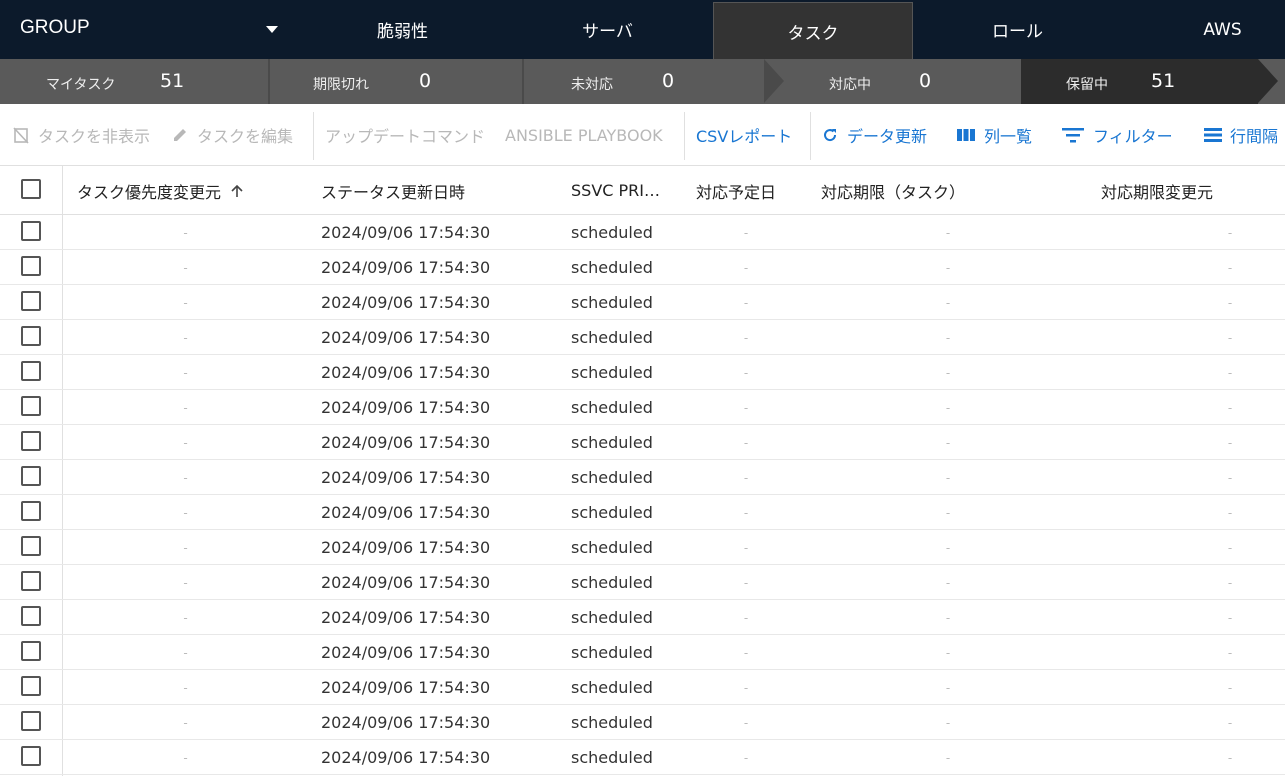 Image resolution: width=1285 pixels, height=776 pixels. Describe the element at coordinates (232, 135) in the screenshot. I see `edit-task-button: タスクを編集` at that location.